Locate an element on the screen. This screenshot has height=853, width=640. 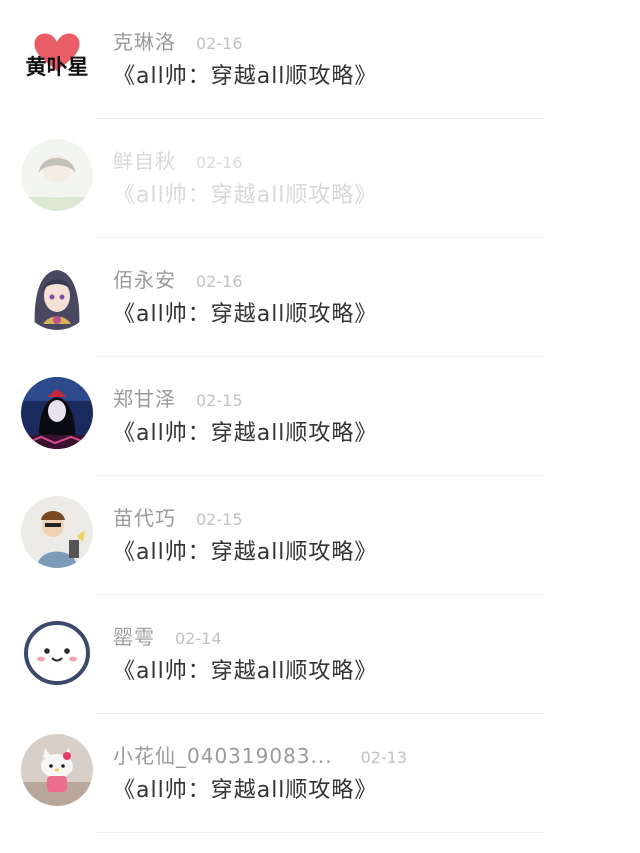
comment-item: 罂雩 02-14 《all帅：穿越all顺攻略》 is located at coordinates (320, 654).